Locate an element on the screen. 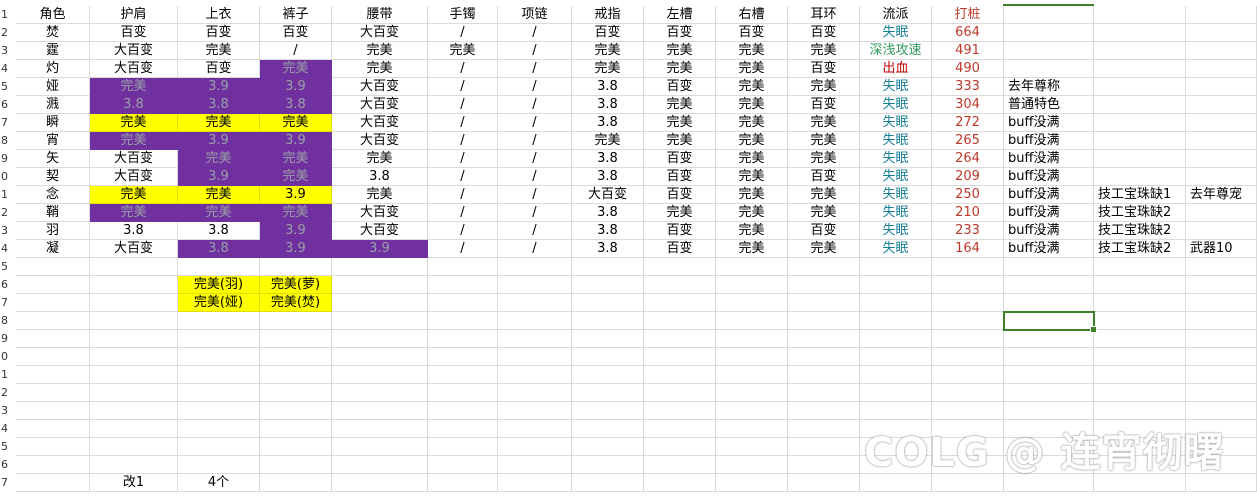  sheet-cell: 灼 is located at coordinates (53, 69).